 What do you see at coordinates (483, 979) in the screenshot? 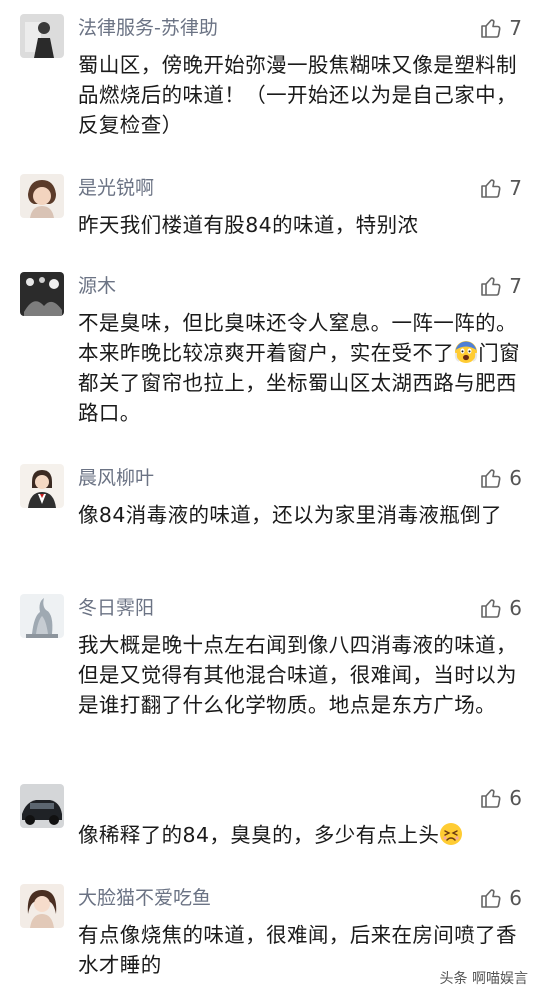
I see `watermark: 头条 啊喵娱言` at bounding box center [483, 979].